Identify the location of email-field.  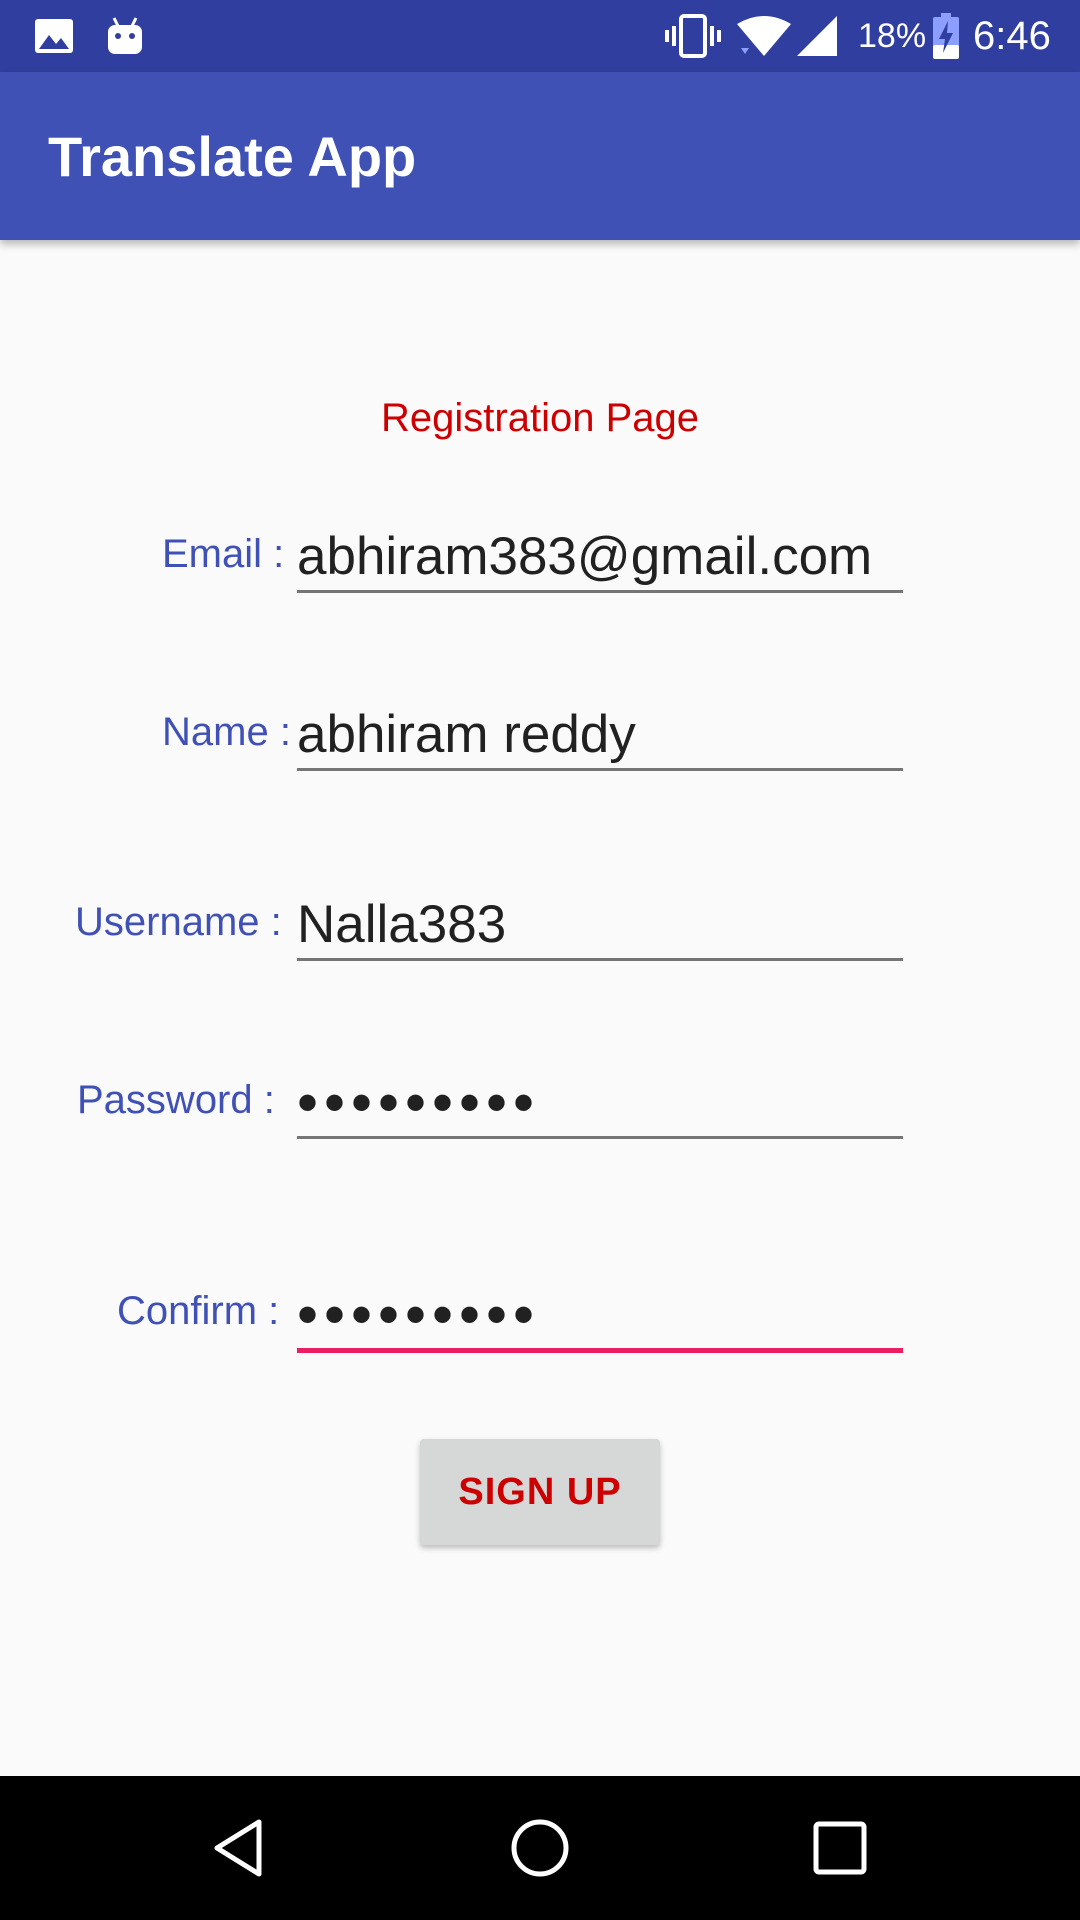
(600, 558).